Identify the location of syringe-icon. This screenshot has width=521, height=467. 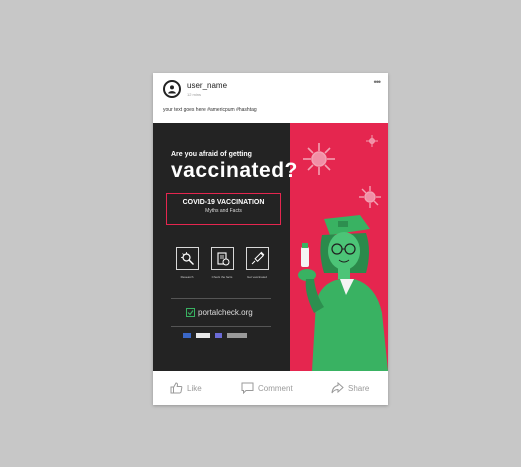
(258, 258).